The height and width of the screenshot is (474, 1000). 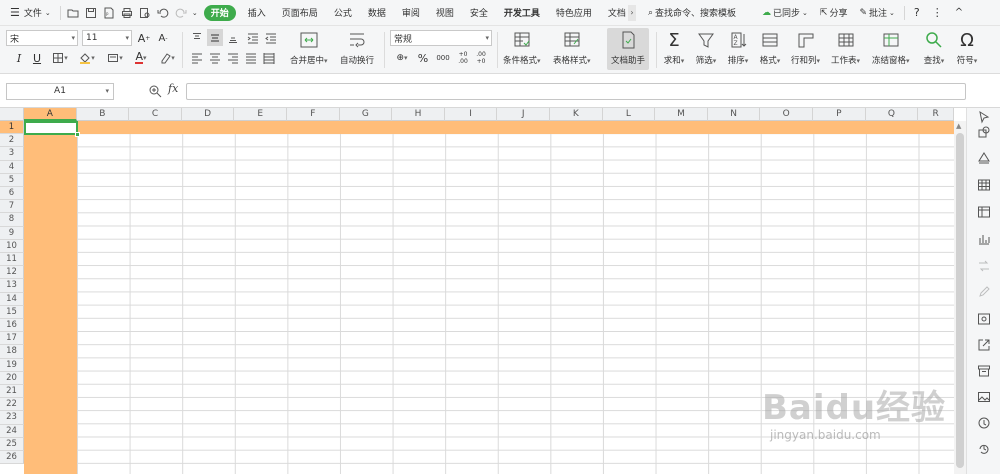 I want to click on column-header-i: I, so click(x=471, y=114).